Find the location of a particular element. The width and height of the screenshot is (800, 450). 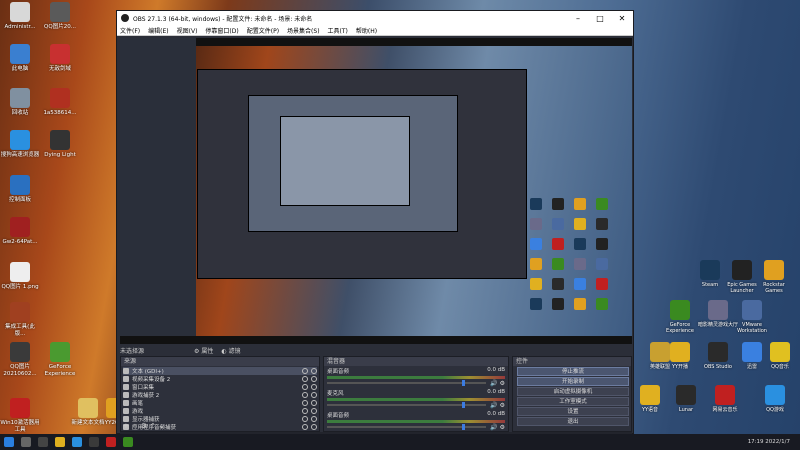

clock: 17:19 2022/1/7 is located at coordinates (769, 442).